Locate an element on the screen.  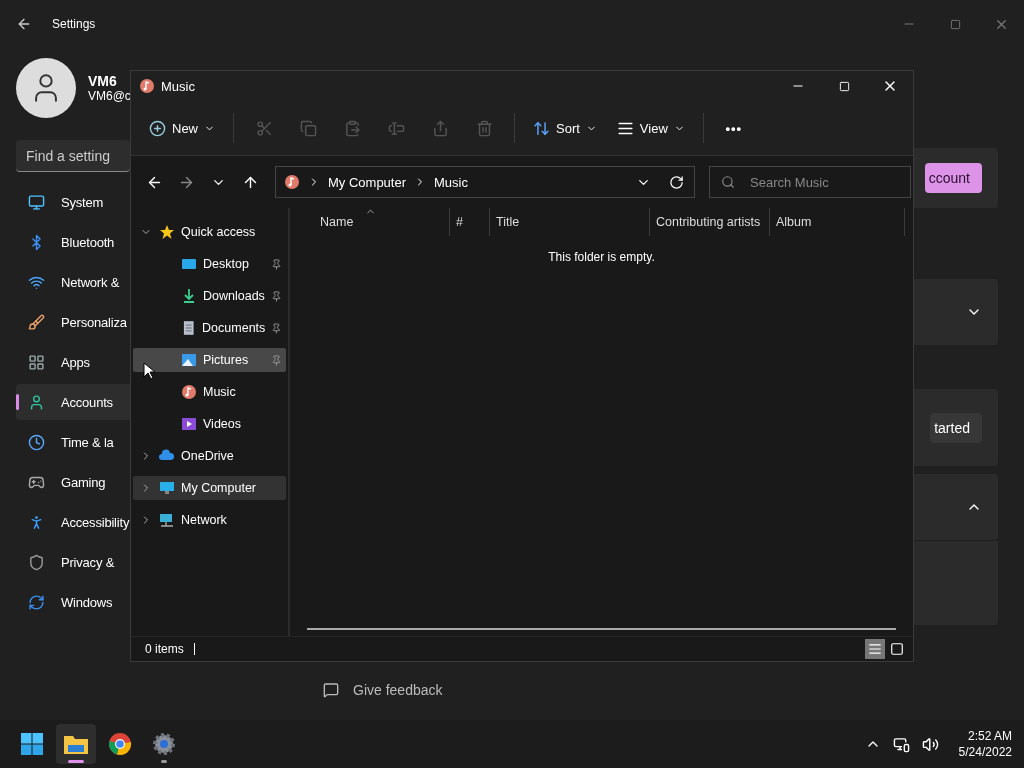
nav-item: Bluetooth is located at coordinates (73, 242).